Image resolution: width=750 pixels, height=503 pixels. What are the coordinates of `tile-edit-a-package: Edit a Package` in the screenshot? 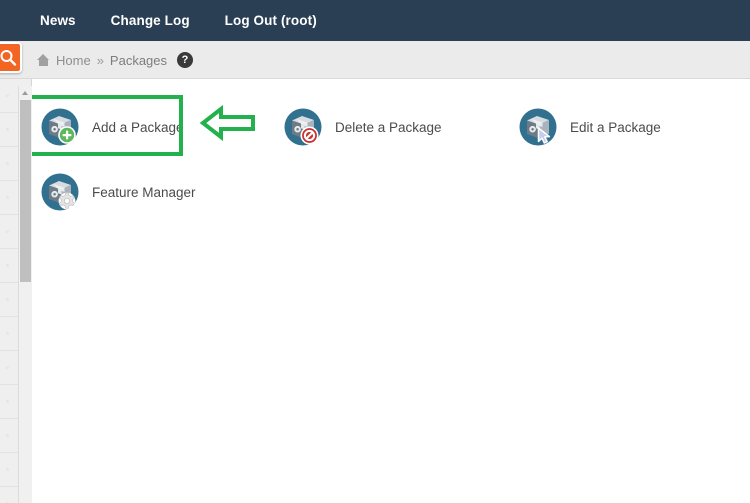 It's located at (589, 127).